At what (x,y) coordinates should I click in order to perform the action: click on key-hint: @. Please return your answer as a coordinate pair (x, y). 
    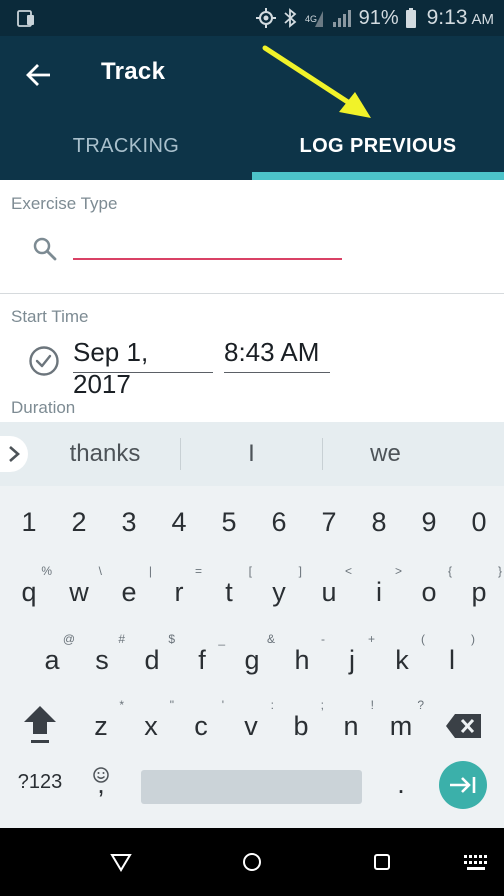
    Looking at the image, I should click on (68, 639).